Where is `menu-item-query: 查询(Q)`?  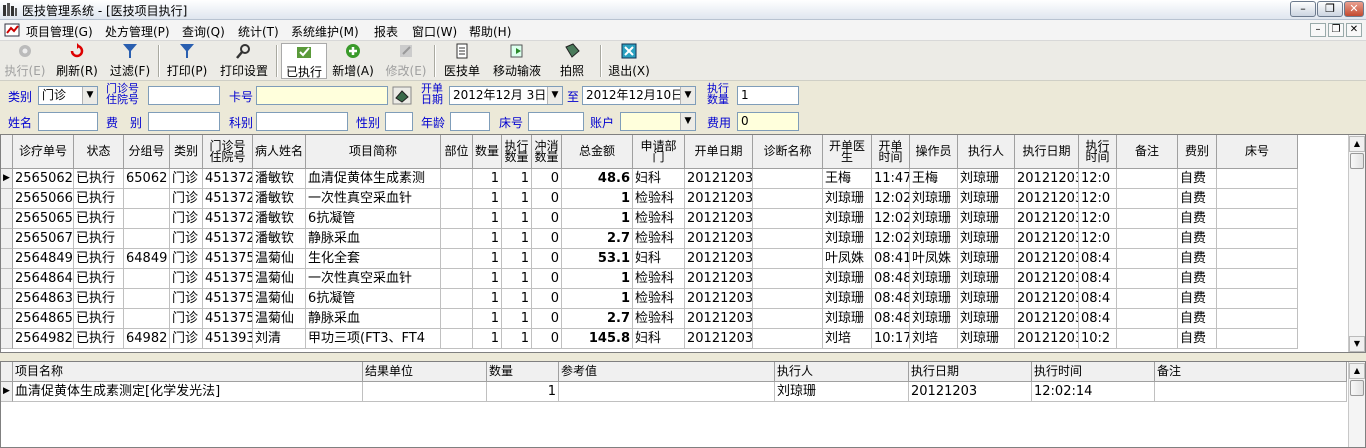
menu-item-query: 查询(Q) is located at coordinates (203, 31).